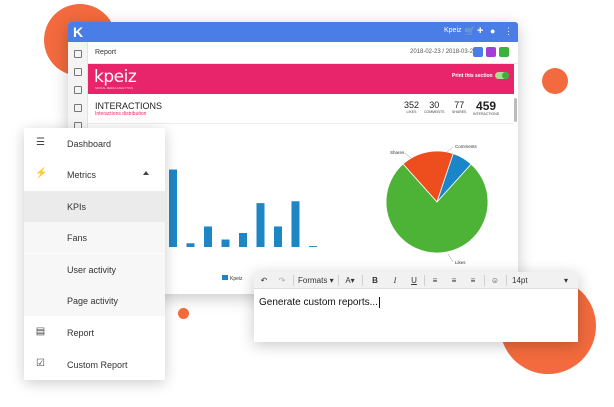  I want to click on formats-dropdown: Formats ▾, so click(318, 280).